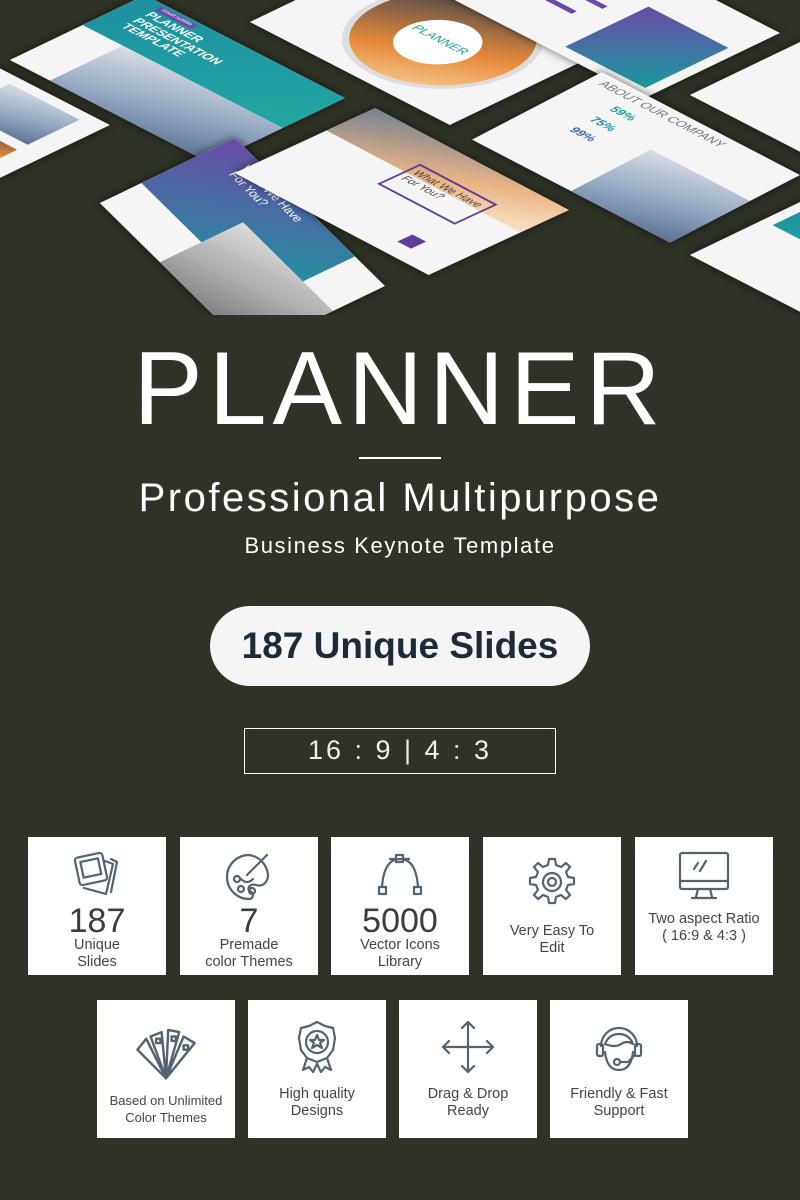  Describe the element at coordinates (704, 875) in the screenshot. I see `monitor-icon` at that location.